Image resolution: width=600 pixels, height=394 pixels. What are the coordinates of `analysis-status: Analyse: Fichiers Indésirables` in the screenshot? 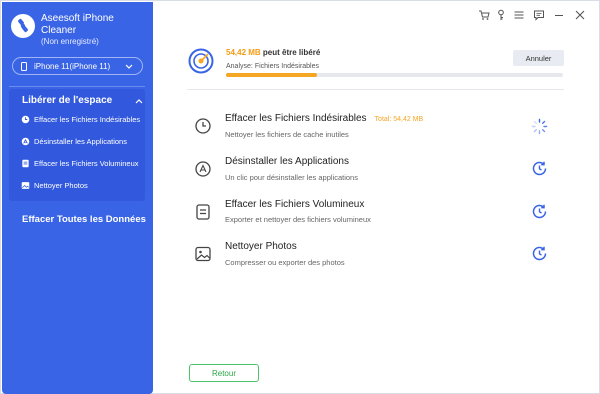 It's located at (272, 66).